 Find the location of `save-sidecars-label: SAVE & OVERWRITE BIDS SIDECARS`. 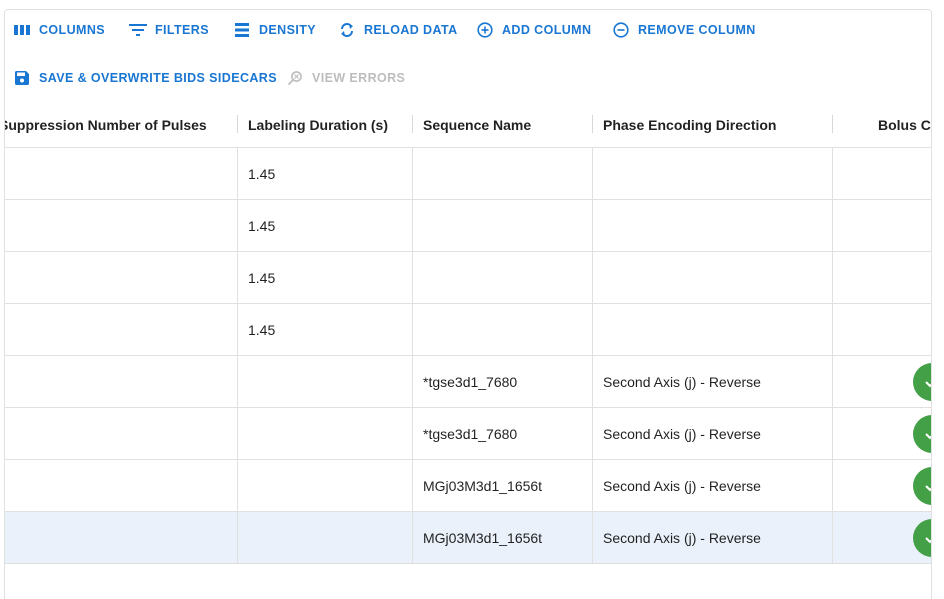

save-sidecars-label: SAVE & OVERWRITE BIDS SIDECARS is located at coordinates (158, 78).